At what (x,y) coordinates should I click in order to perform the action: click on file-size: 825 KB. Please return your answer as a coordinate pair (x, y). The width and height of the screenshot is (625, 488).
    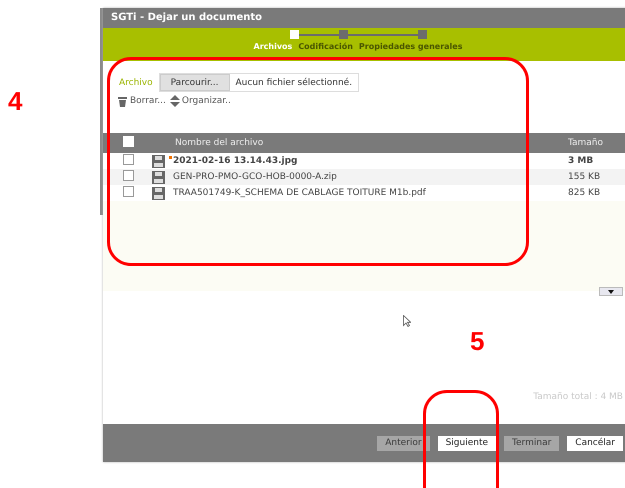
    Looking at the image, I should click on (584, 193).